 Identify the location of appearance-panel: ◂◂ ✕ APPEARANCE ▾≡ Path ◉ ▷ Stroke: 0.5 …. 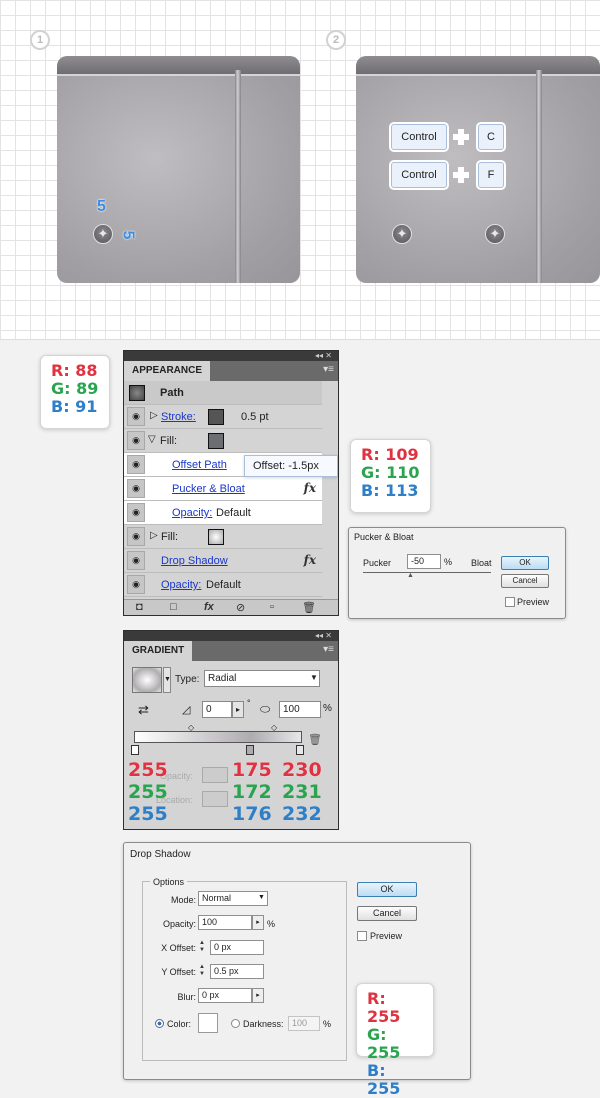
(231, 483).